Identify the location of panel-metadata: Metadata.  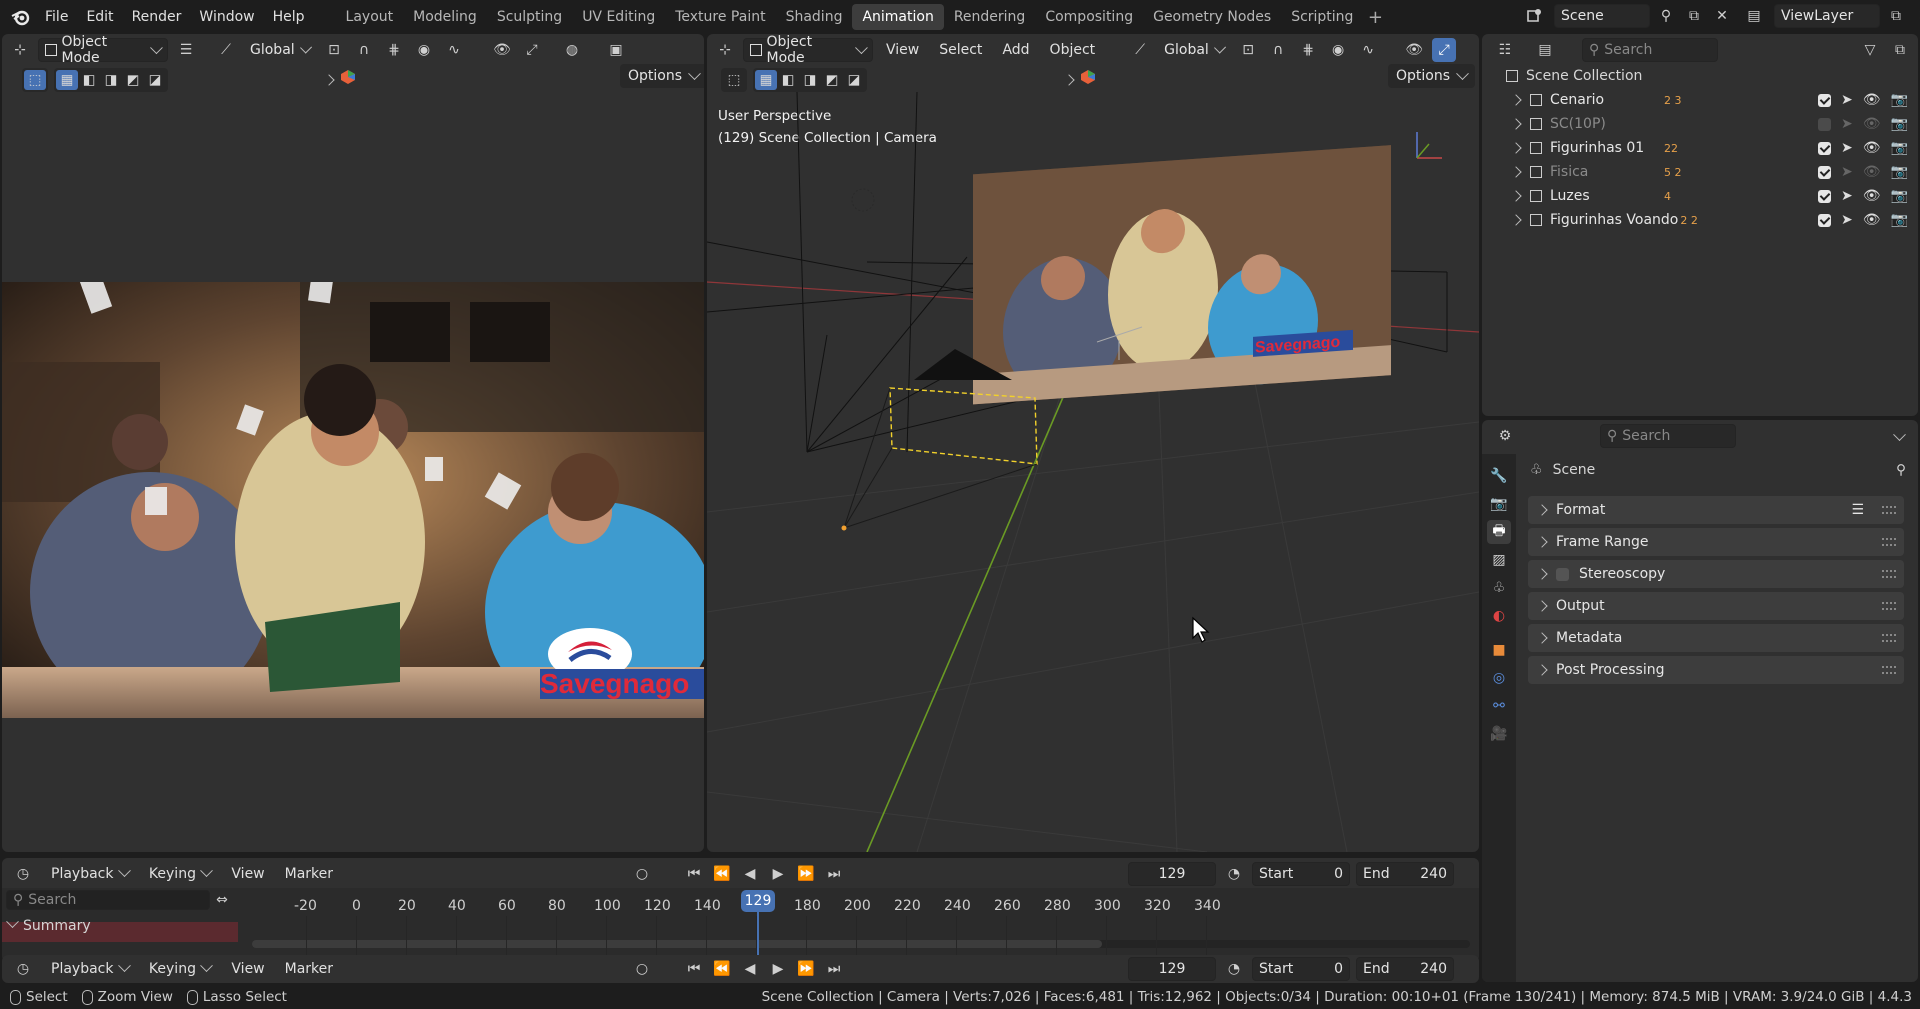
(1716, 638).